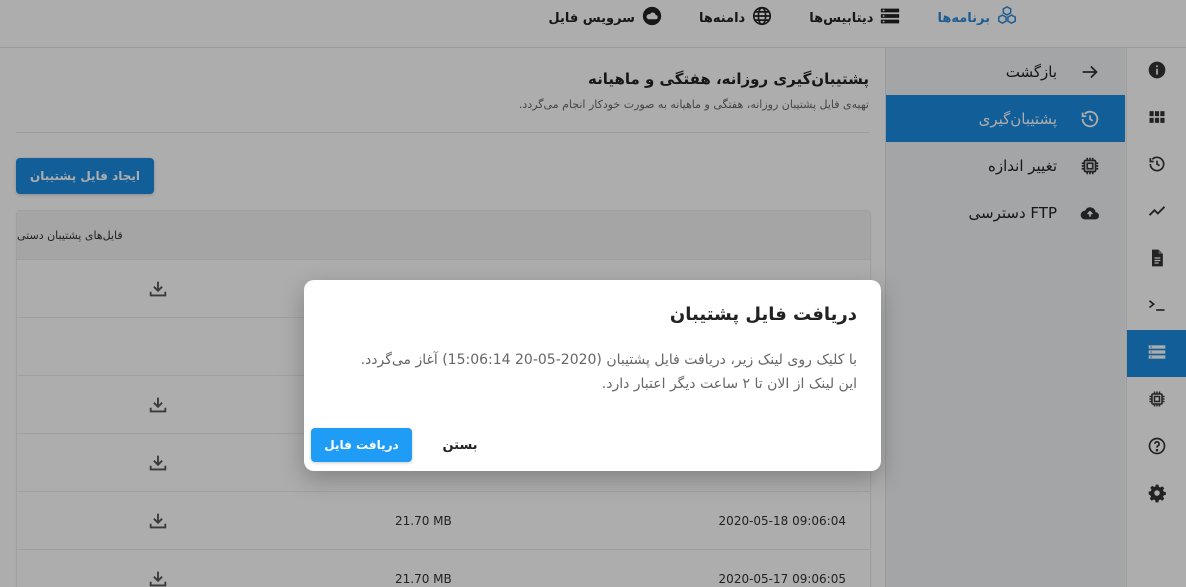  Describe the element at coordinates (763, 314) in the screenshot. I see `dialog-title: دریافت فایل پشتیبان` at that location.